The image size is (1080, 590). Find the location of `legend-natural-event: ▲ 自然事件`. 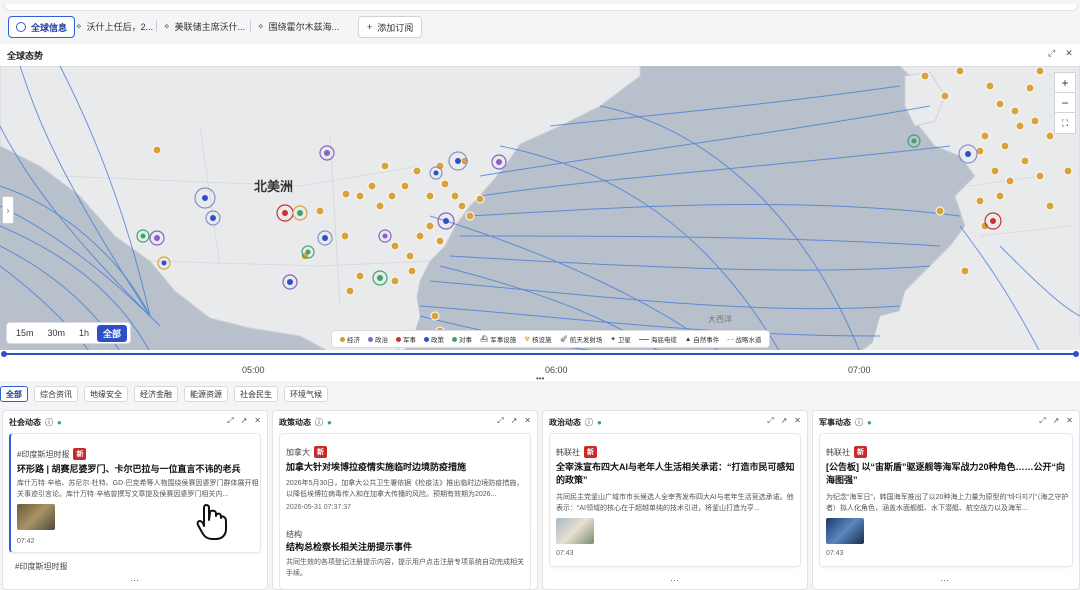

legend-natural-event: ▲ 自然事件 is located at coordinates (702, 339).